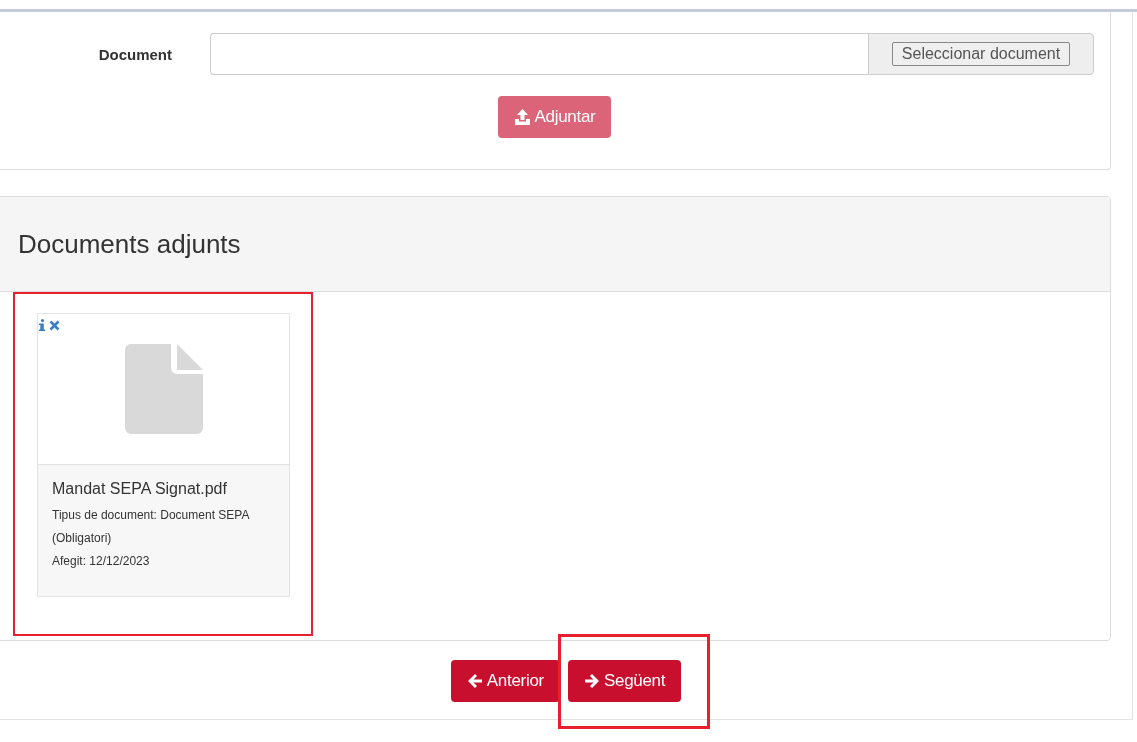  What do you see at coordinates (591, 681) in the screenshot?
I see `arrow-right-icon` at bounding box center [591, 681].